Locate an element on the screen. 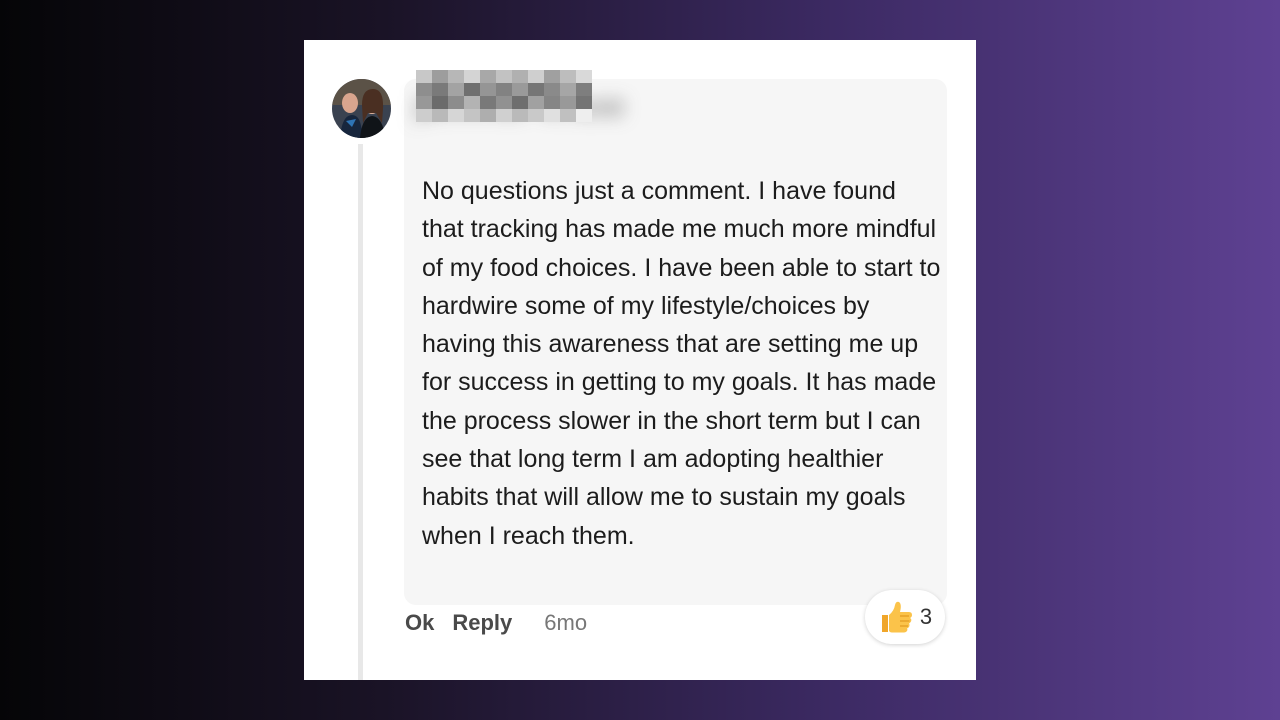 The image size is (1280, 720). privacy-mosaic is located at coordinates (504, 96).